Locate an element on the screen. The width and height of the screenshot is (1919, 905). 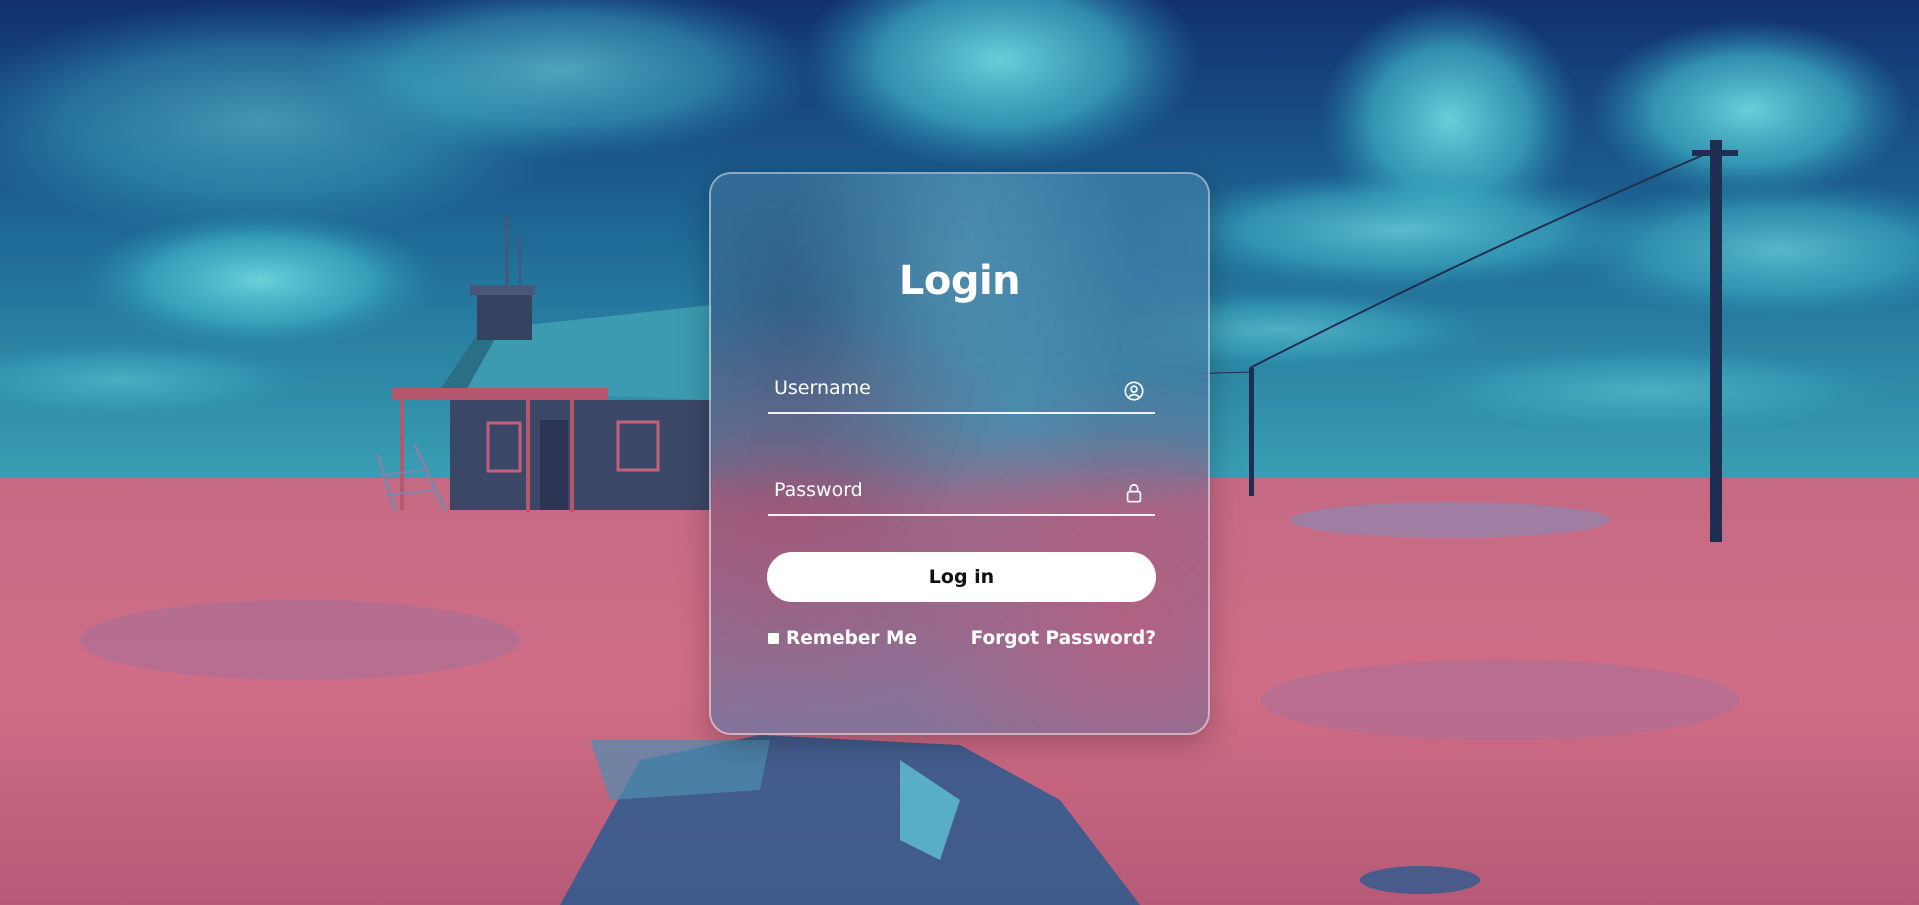
login-title: Login is located at coordinates (959, 281).